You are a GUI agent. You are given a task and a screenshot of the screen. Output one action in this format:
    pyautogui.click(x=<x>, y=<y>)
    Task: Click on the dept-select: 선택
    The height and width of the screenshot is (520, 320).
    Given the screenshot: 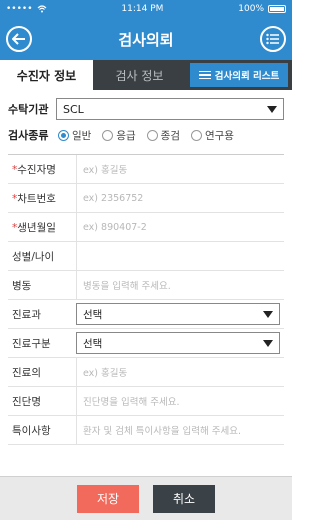 What is the action you would take?
    pyautogui.click(x=178, y=314)
    